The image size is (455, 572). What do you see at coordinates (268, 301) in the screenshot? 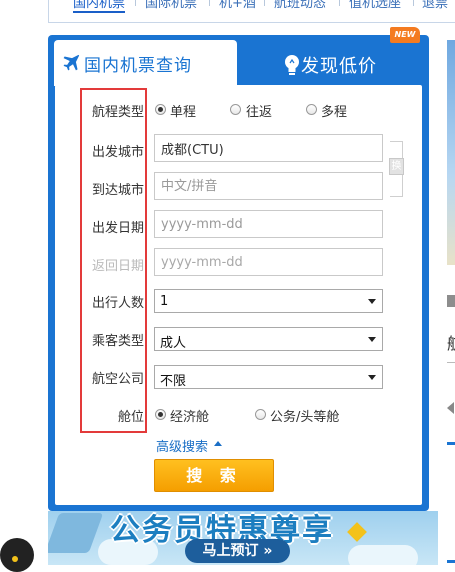
I see `passengers-select: 1` at bounding box center [268, 301].